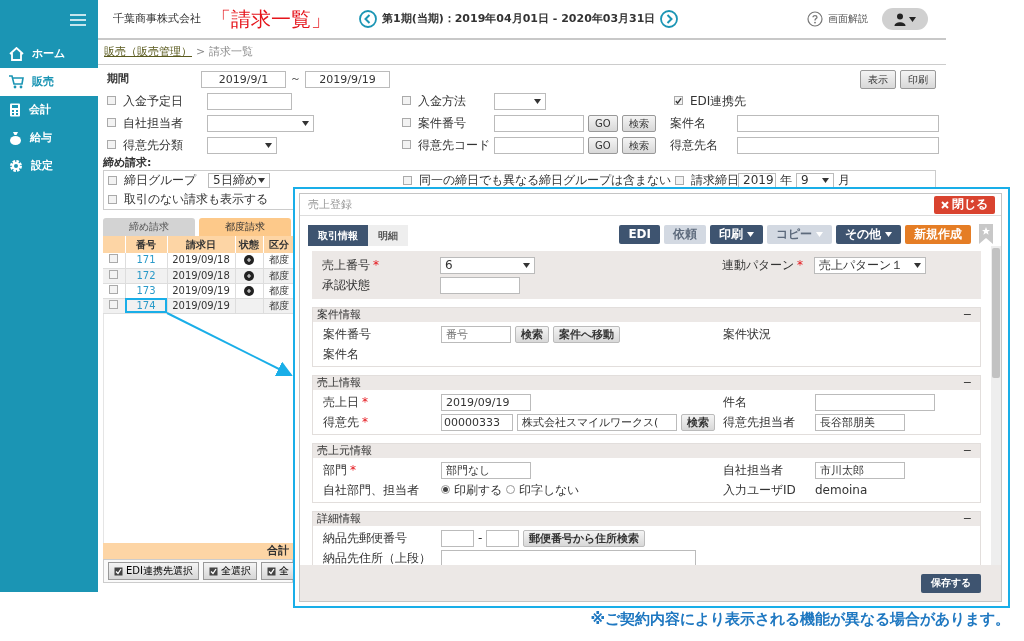  Describe the element at coordinates (339, 383) in the screenshot. I see `section-title: 売上情報` at that location.